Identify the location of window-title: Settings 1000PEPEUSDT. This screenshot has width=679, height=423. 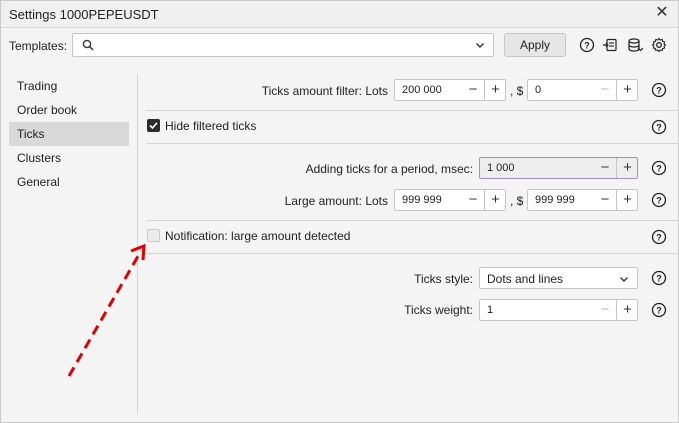
(84, 14).